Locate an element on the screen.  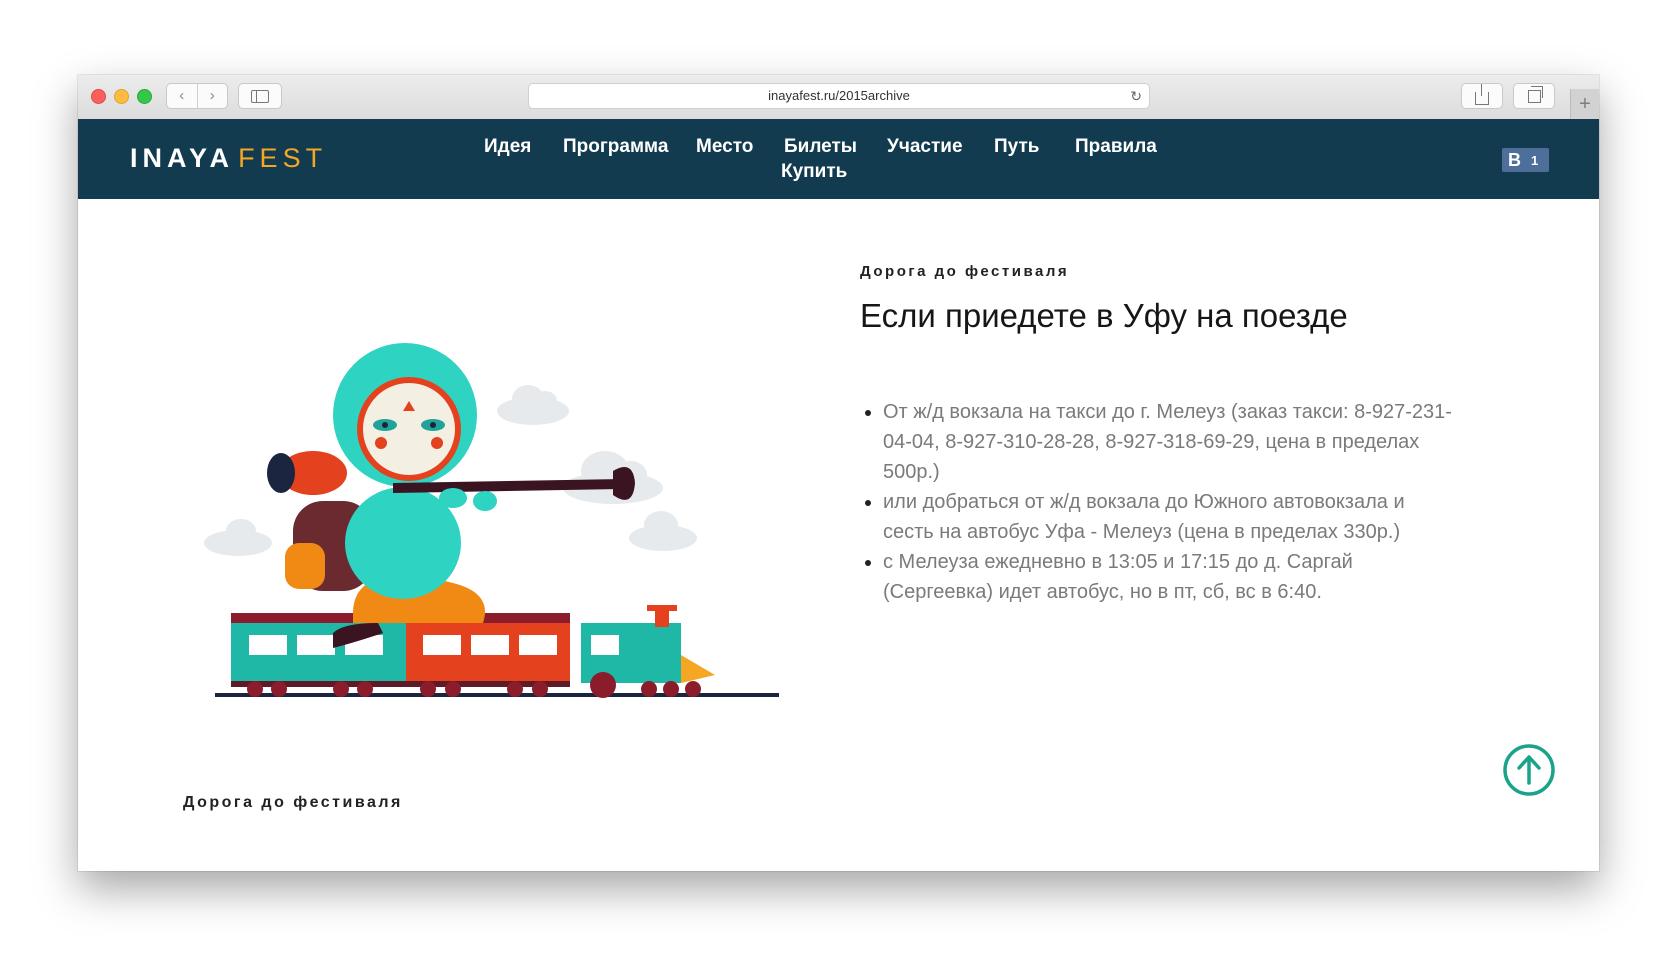
tabs-icon is located at coordinates (1535, 94).